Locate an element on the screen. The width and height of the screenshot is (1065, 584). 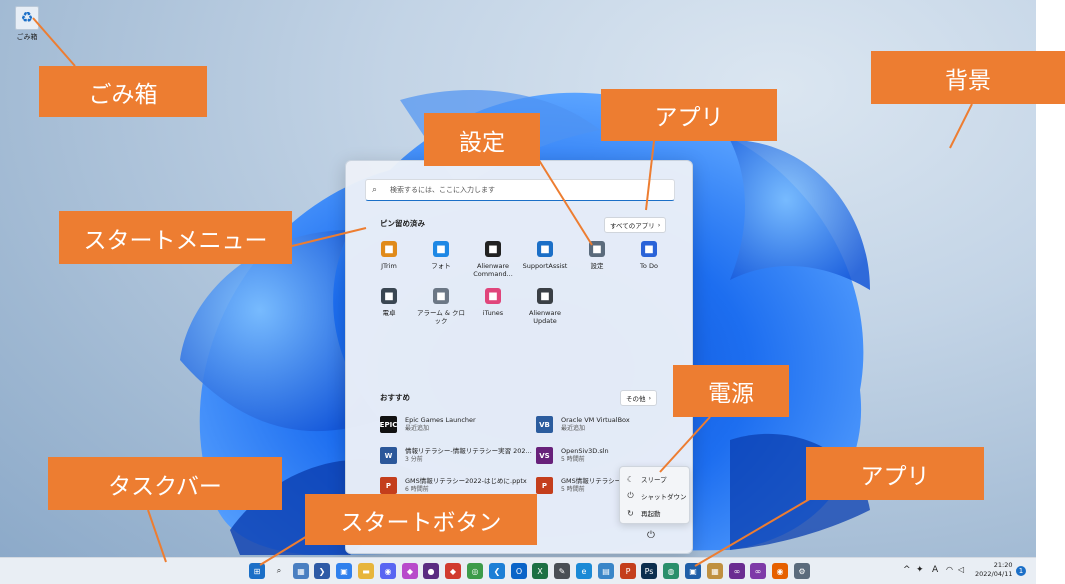
callout-apps-bottom: アプリ is located at coordinates (895, 473).